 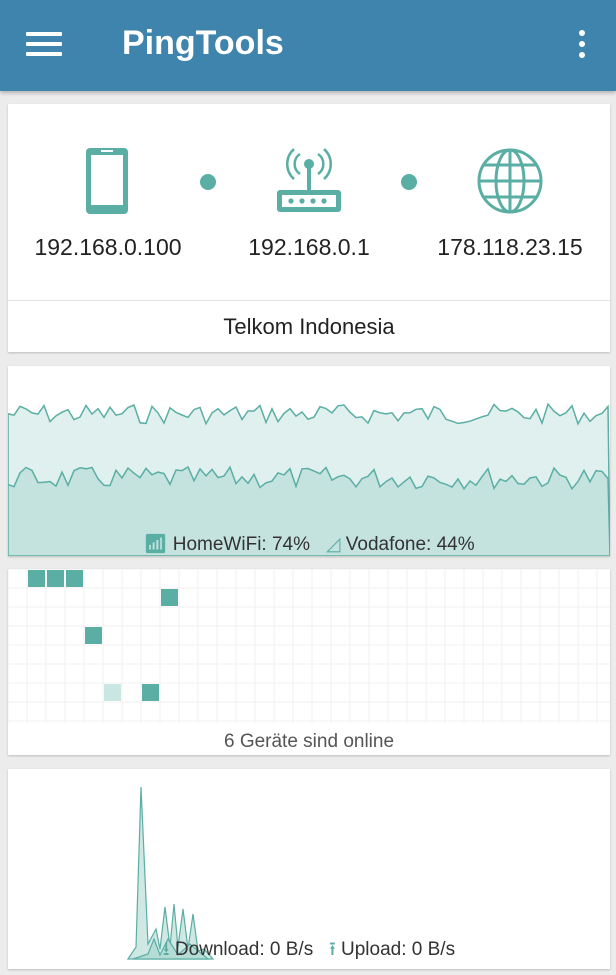 I want to click on upload-label: Upload: 0 B/s, so click(x=398, y=949).